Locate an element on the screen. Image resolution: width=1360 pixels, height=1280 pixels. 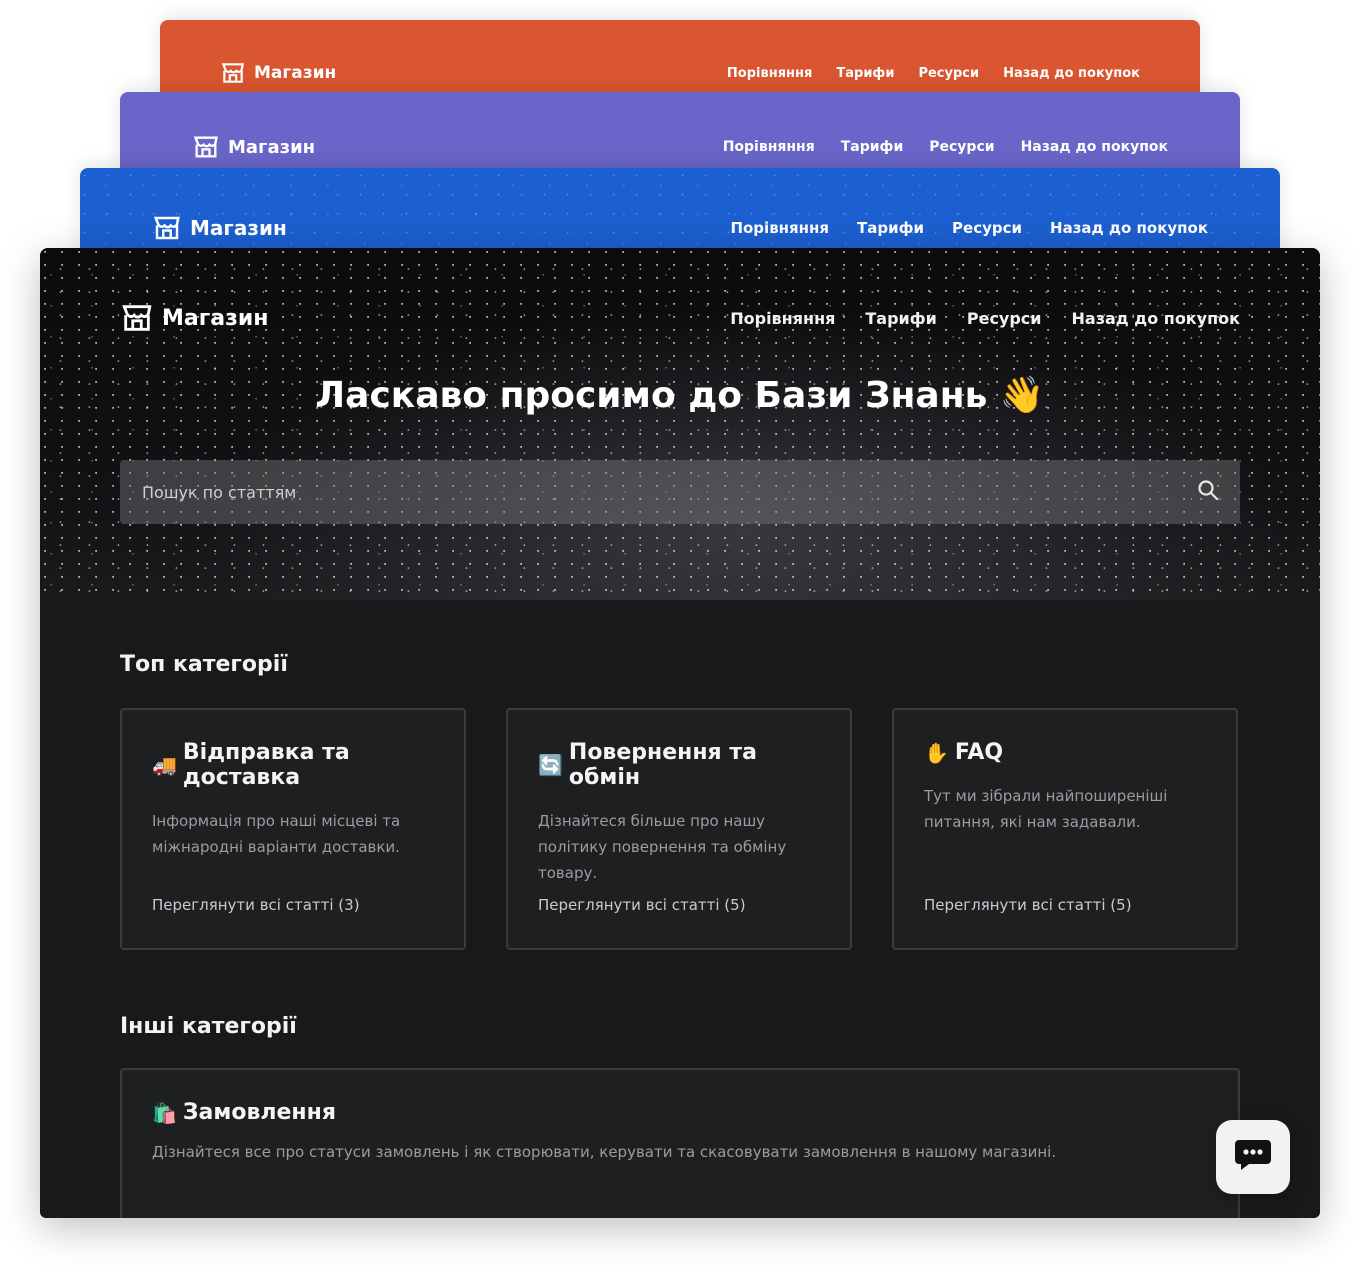
card-title: ✋ FAQ is located at coordinates (1065, 752).